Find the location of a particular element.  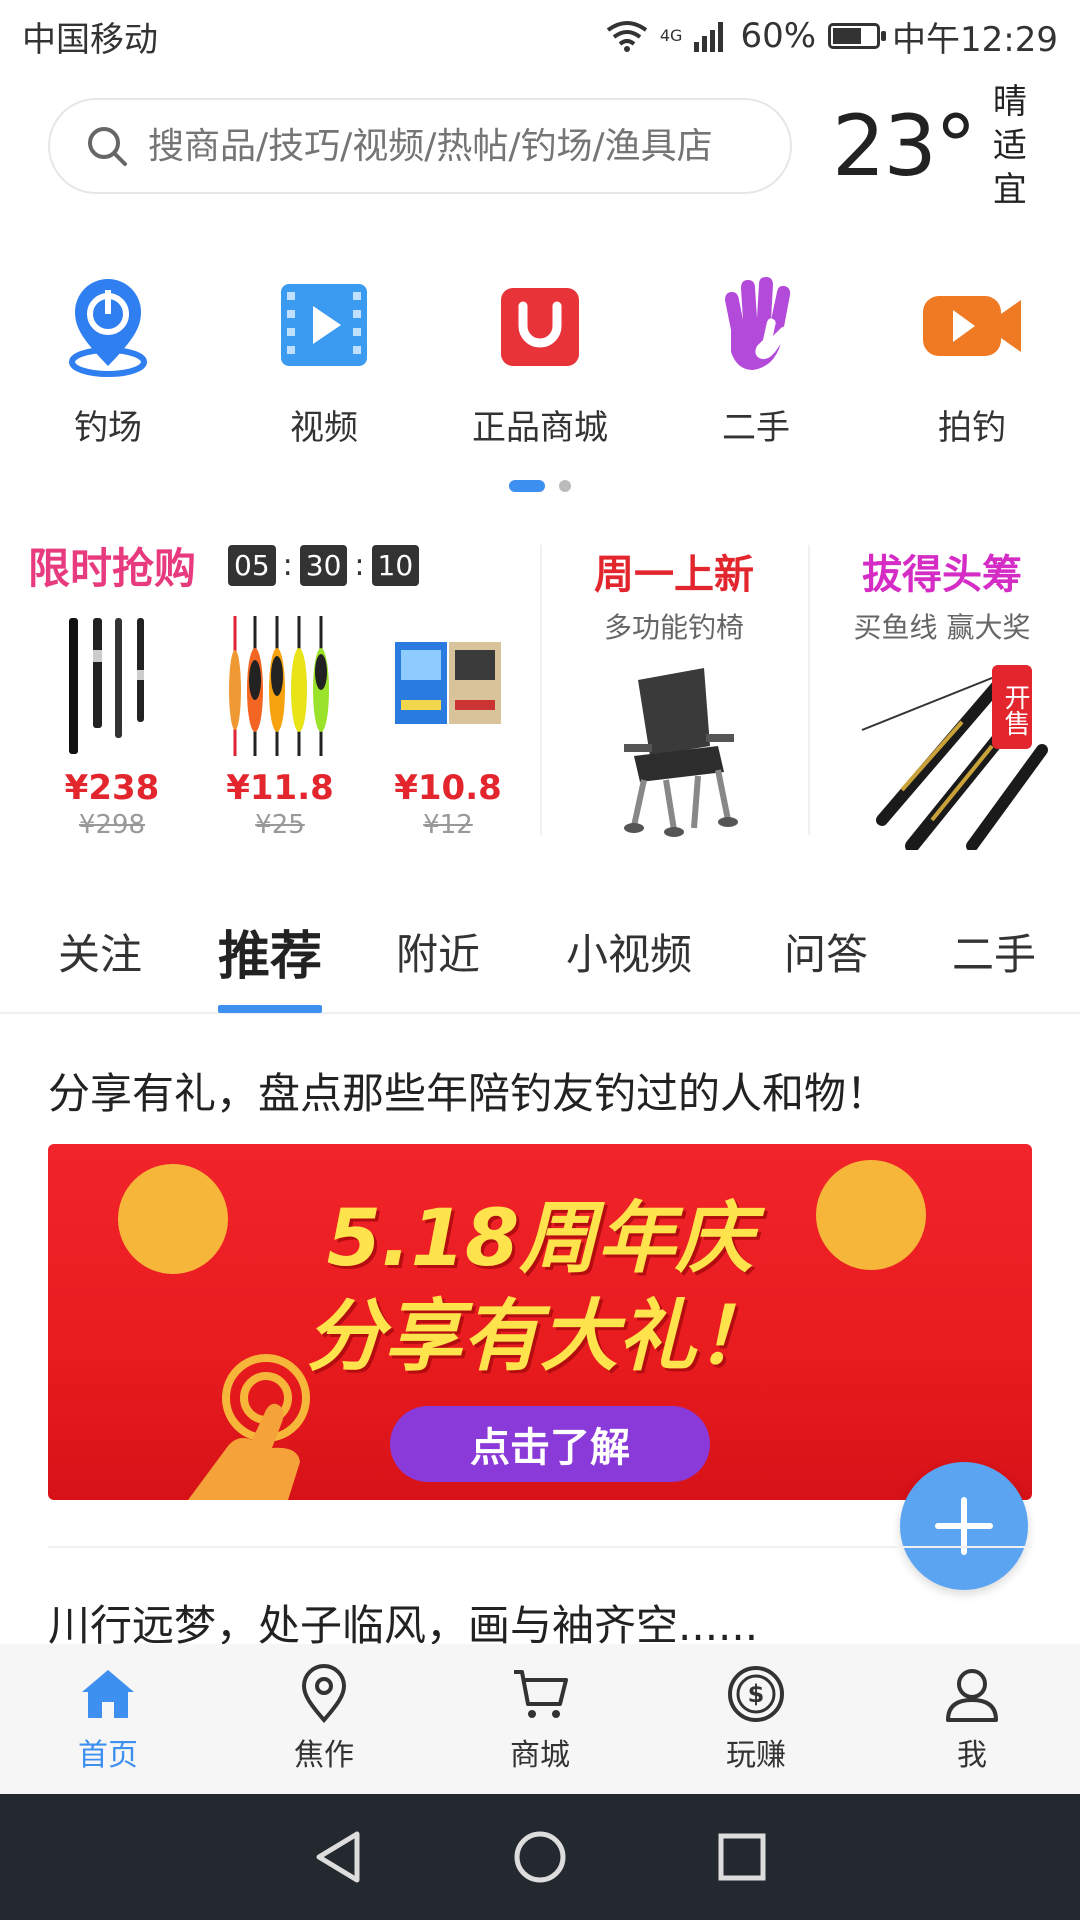

timer-seconds: 10 is located at coordinates (395, 565).